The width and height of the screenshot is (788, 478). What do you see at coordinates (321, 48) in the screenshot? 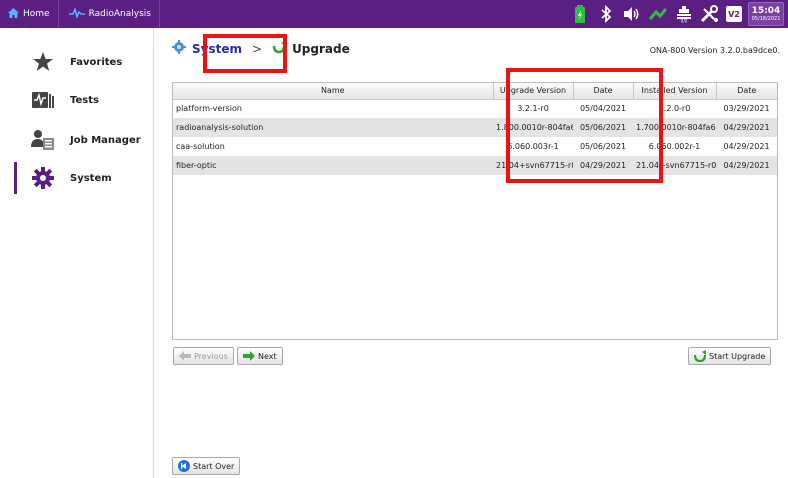
I see `page-title: Upgrade` at bounding box center [321, 48].